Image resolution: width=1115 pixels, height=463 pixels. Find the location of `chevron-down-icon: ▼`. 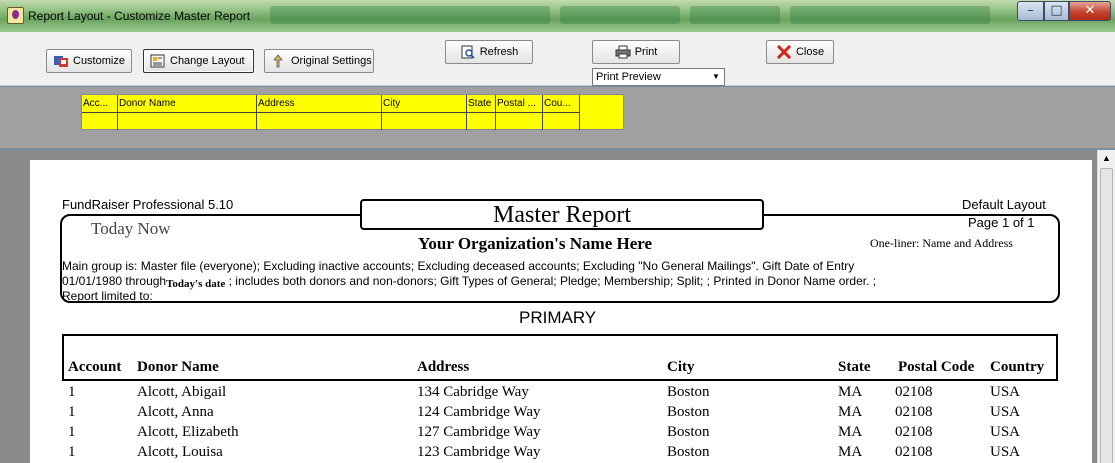

chevron-down-icon: ▼ is located at coordinates (716, 77).